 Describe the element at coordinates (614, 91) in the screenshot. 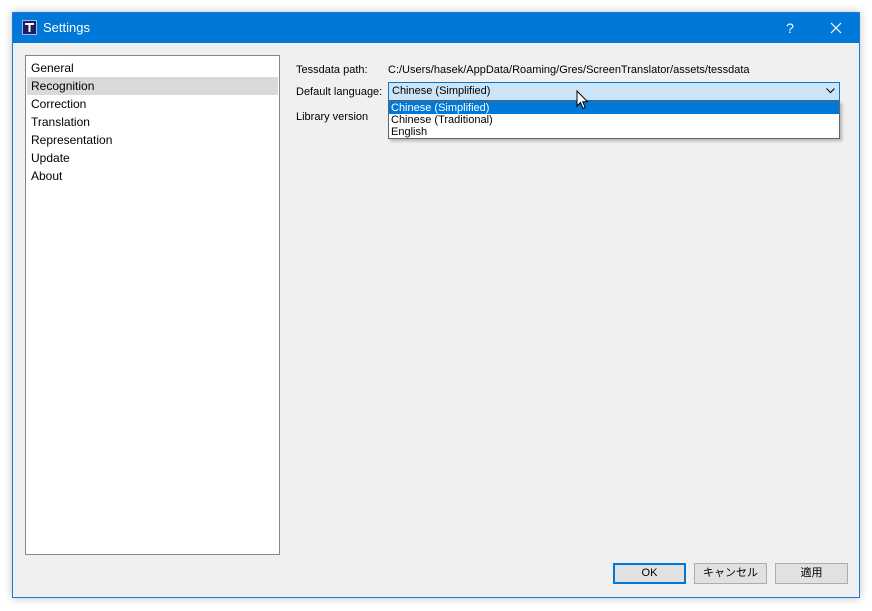

I see `default-language-combobox: Chinese (Simplified)` at that location.